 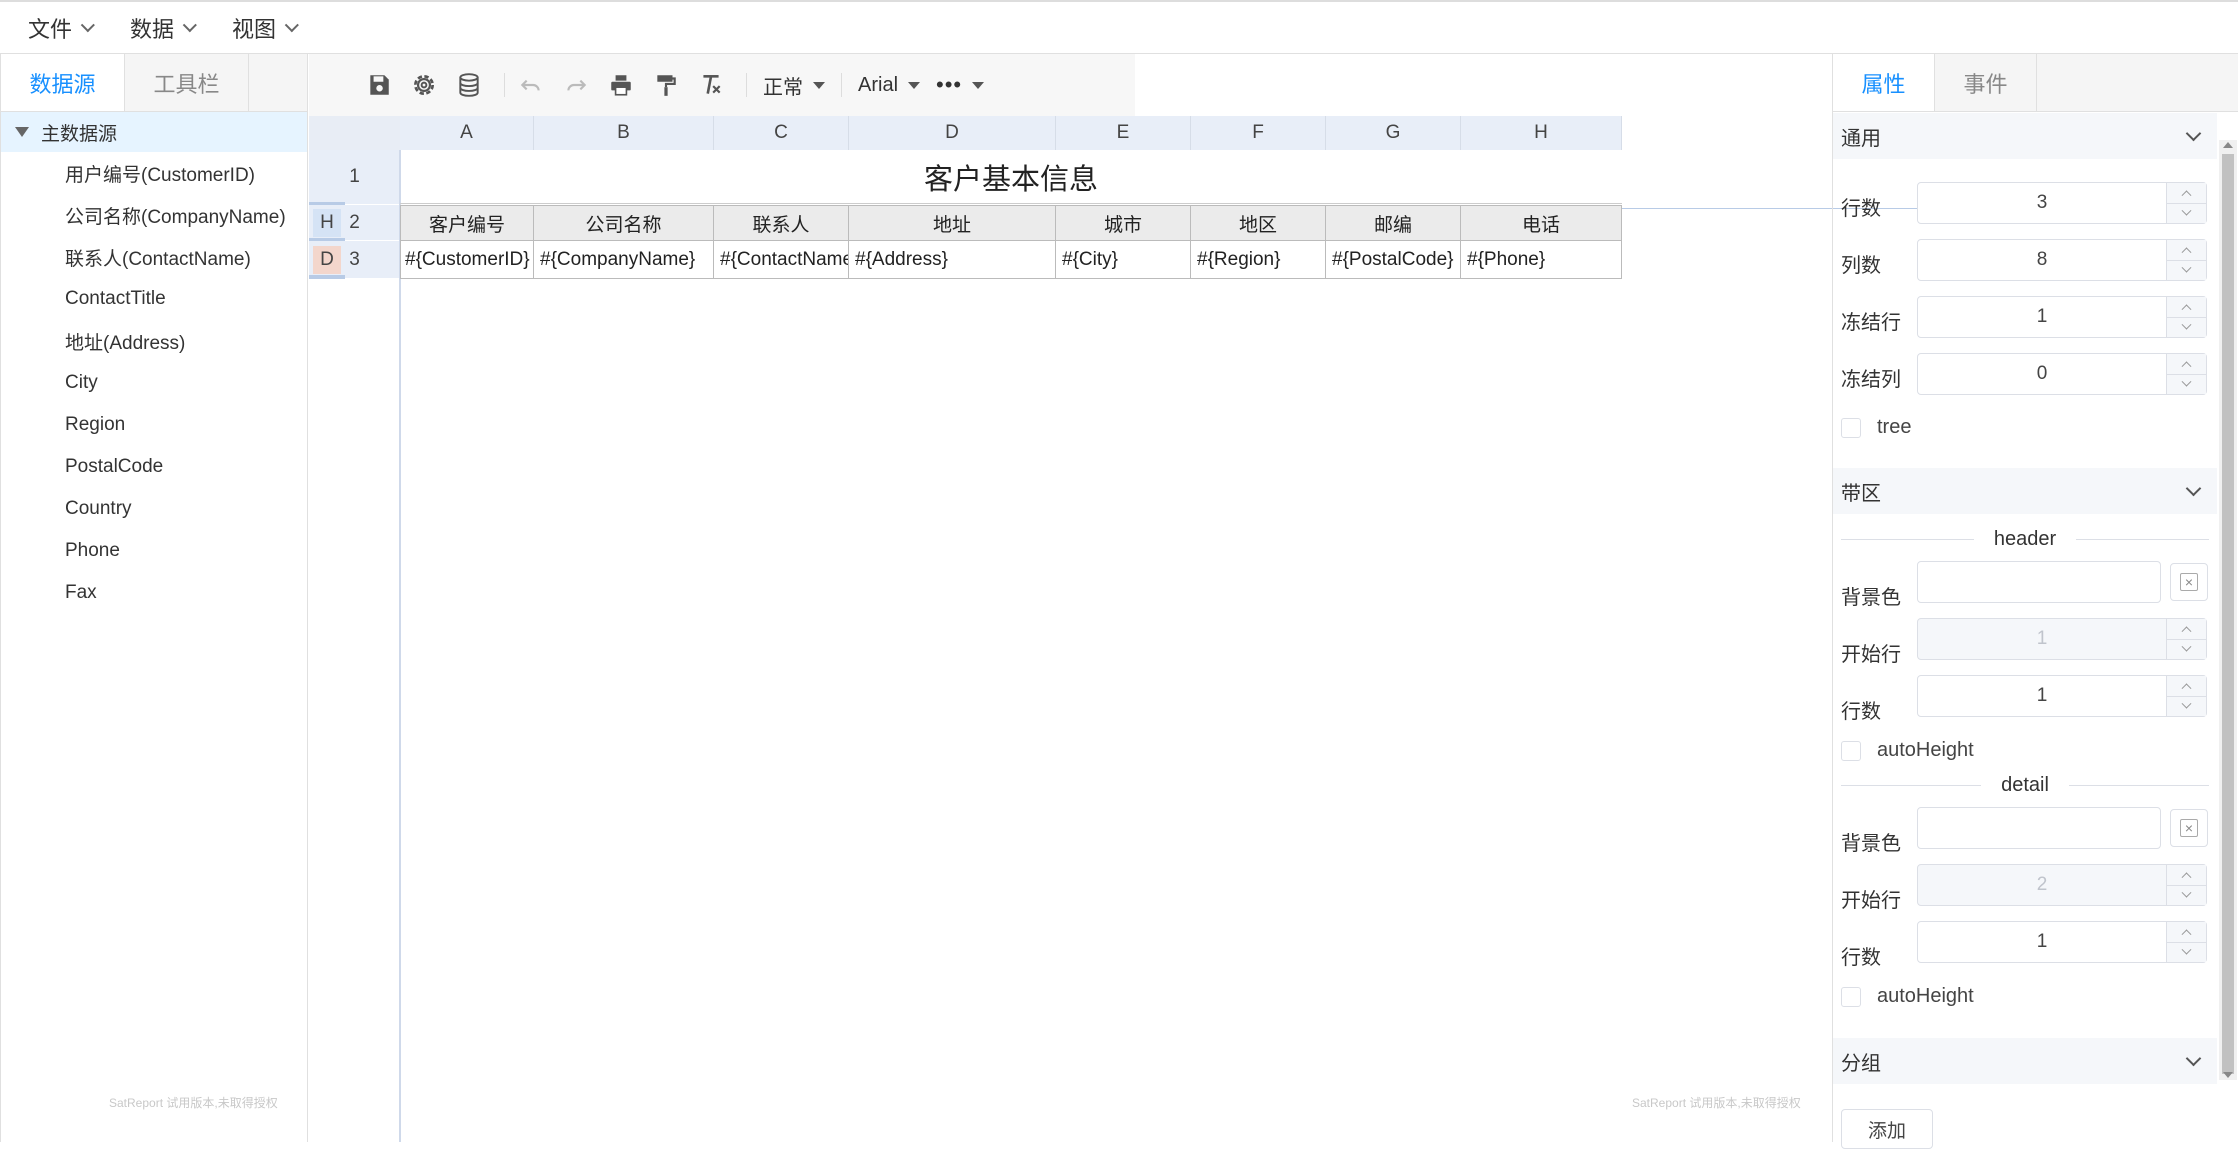 What do you see at coordinates (354, 178) in the screenshot?
I see `row-header: 1` at bounding box center [354, 178].